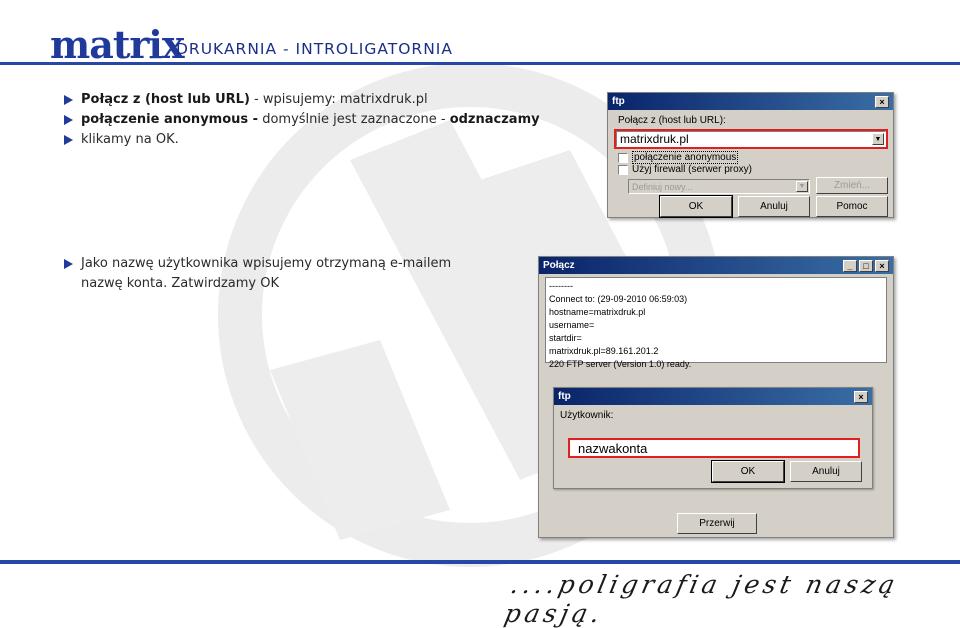  I want to click on header-divider, so click(480, 63).